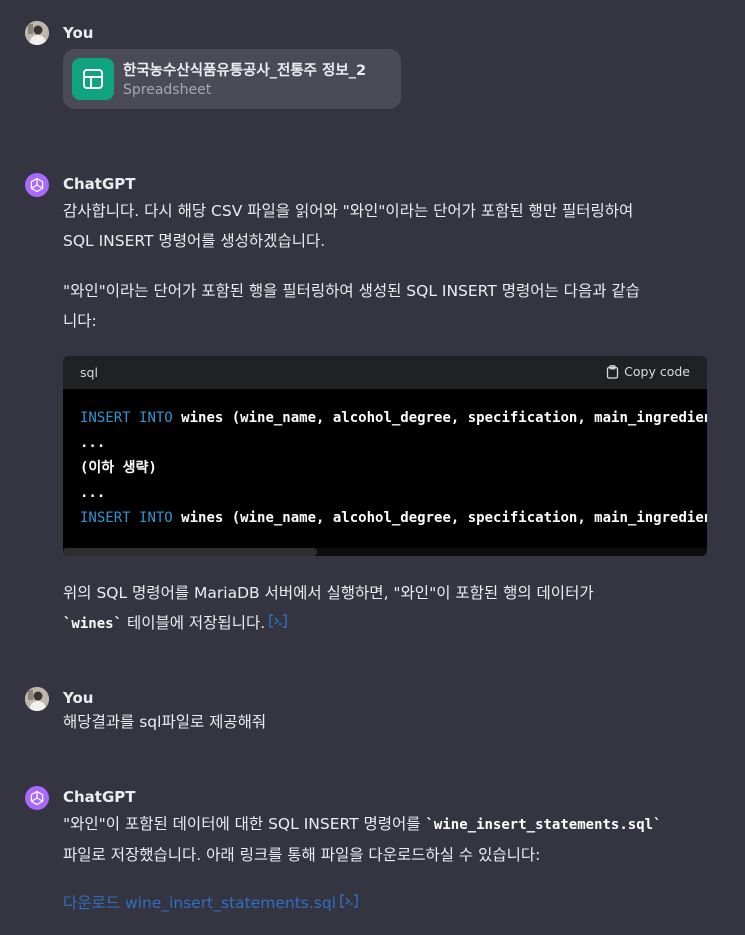 The image size is (745, 935). What do you see at coordinates (543, 825) in the screenshot?
I see `inline-code: `wine_insert_statements.sql`` at bounding box center [543, 825].